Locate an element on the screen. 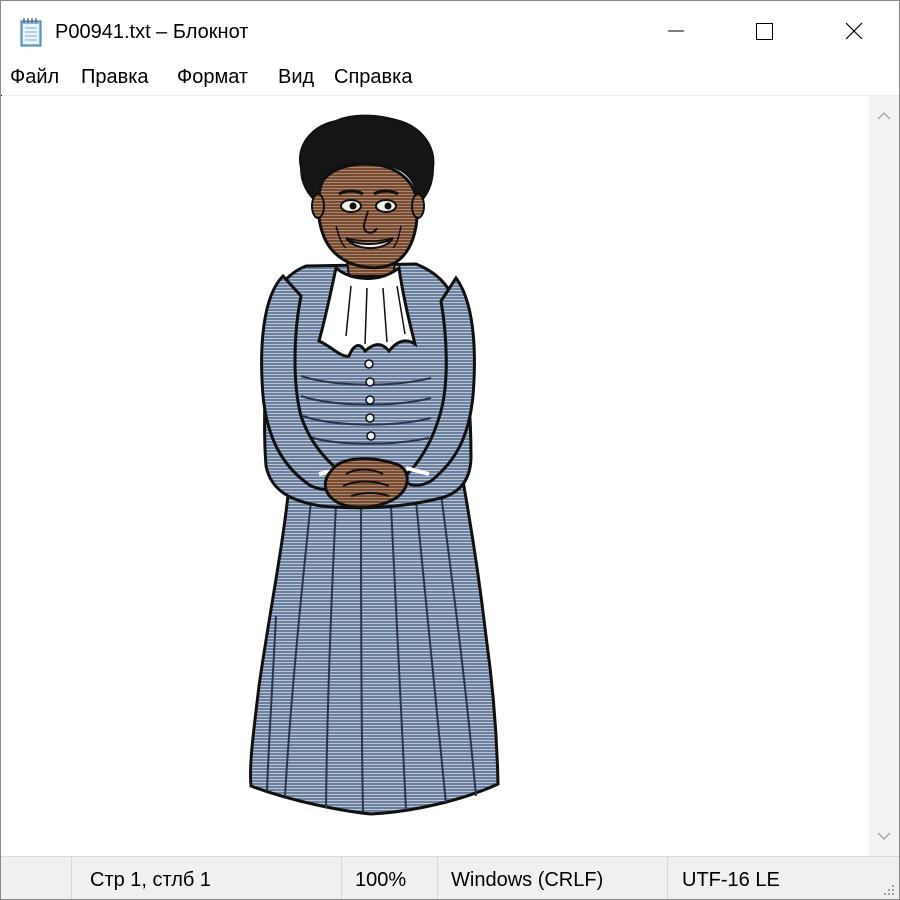 This screenshot has width=900, height=900. menu-help: Справка is located at coordinates (373, 77).